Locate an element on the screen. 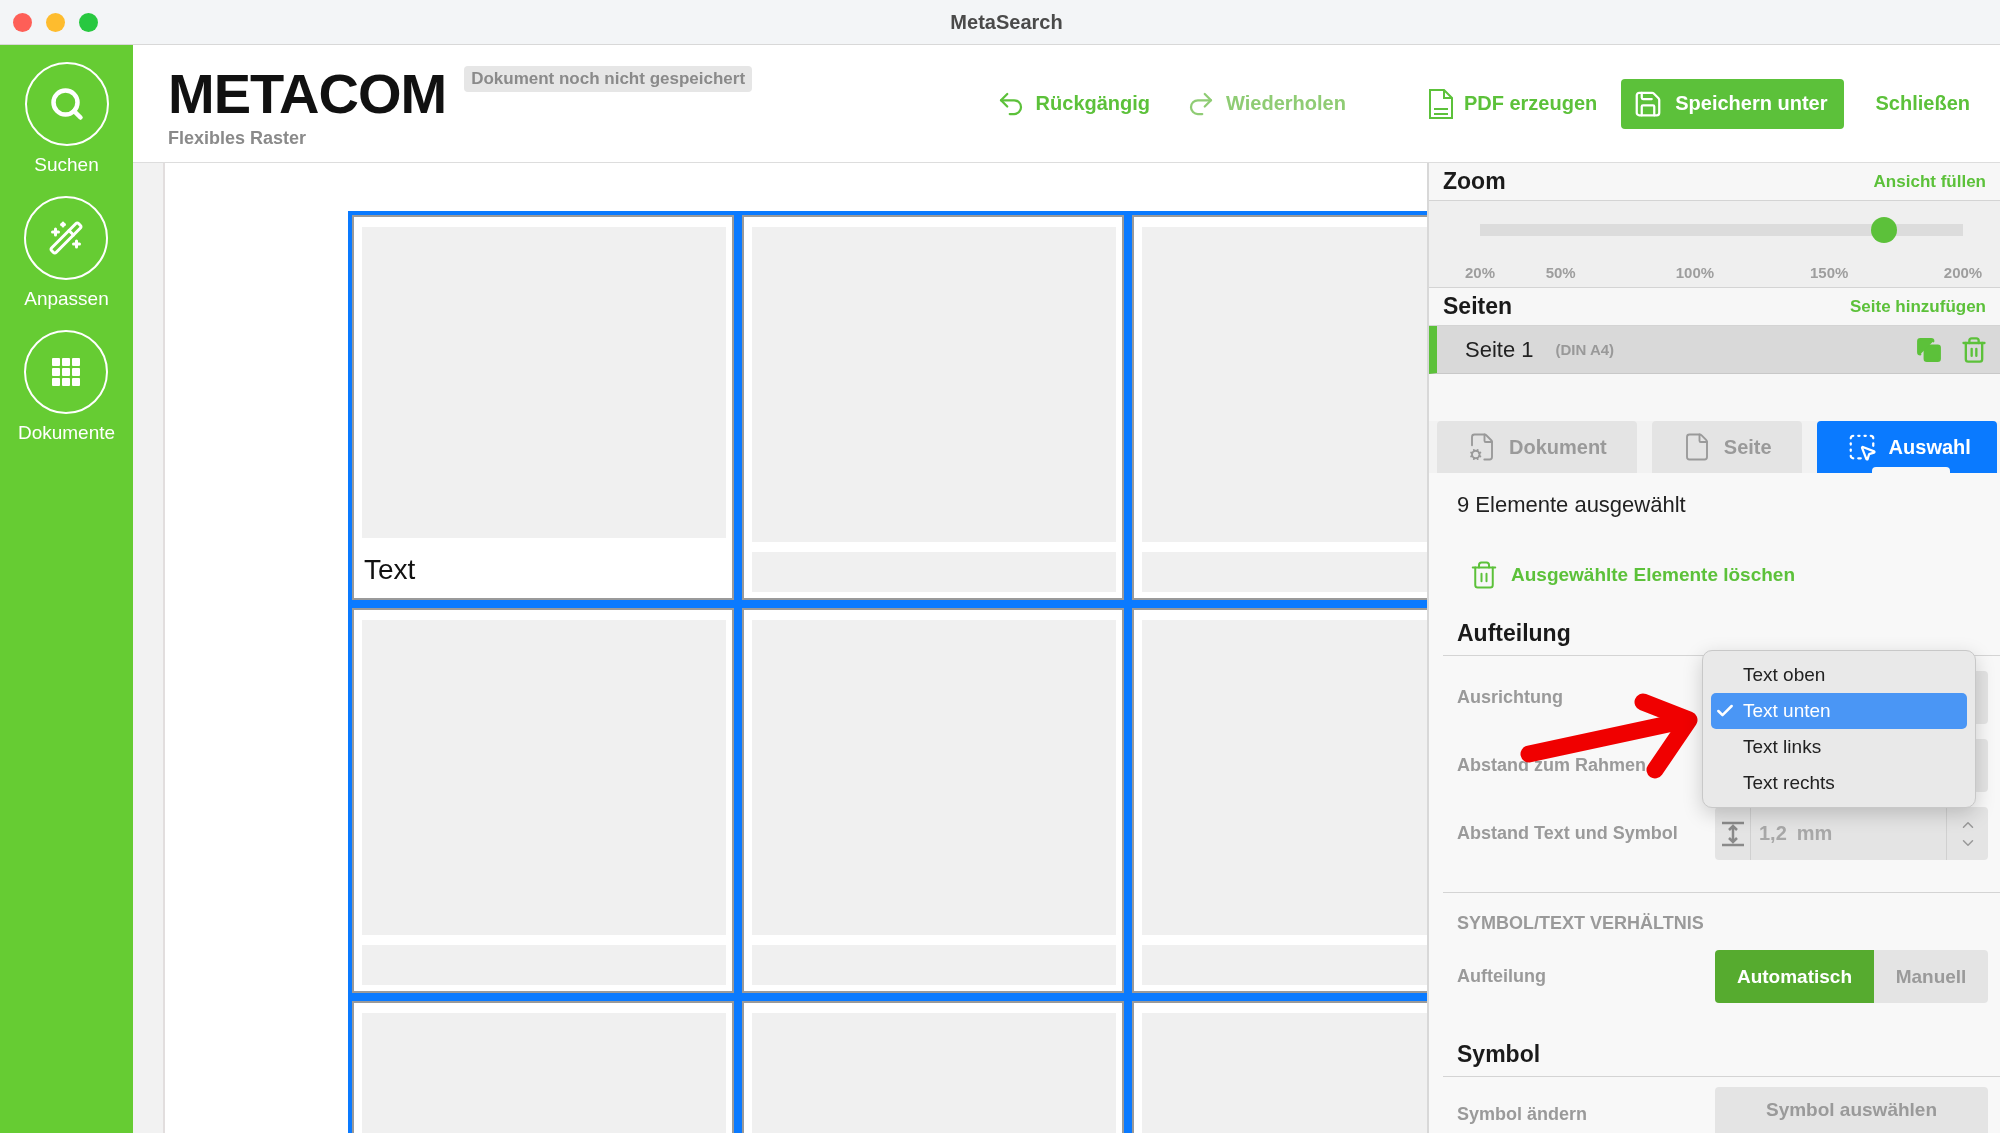 The width and height of the screenshot is (2000, 1133). selection-count: 9 Elemente ausgewählt is located at coordinates (1571, 505).